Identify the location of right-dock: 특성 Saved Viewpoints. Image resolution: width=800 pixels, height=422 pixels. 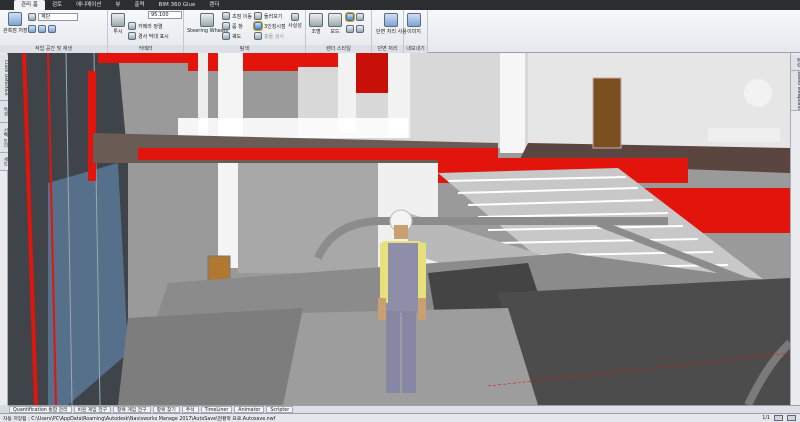
(795, 229).